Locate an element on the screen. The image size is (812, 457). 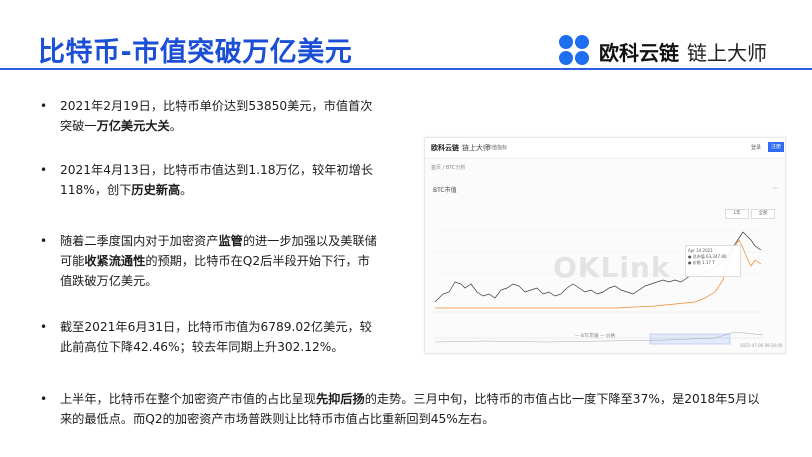
title-divider is located at coordinates (406, 69).